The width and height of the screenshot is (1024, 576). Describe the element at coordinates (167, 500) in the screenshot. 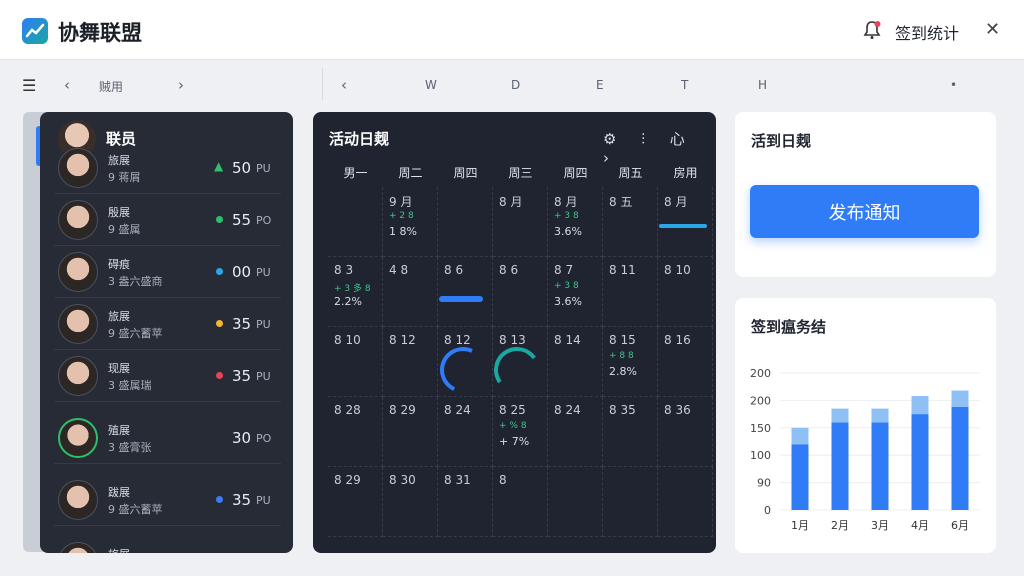

I see `list-item: 跋展 9 盛六蓄苹 35 PU` at that location.